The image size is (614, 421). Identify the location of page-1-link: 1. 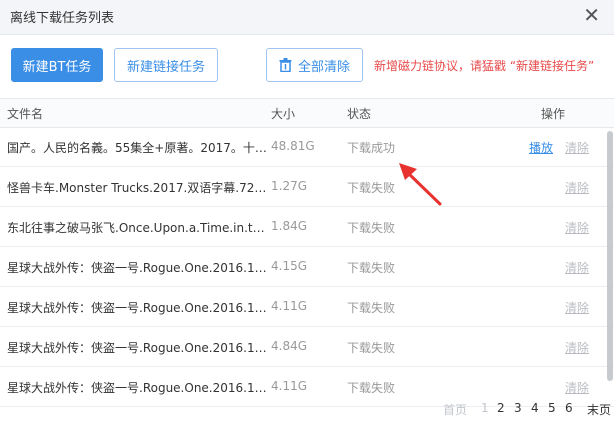
(485, 408).